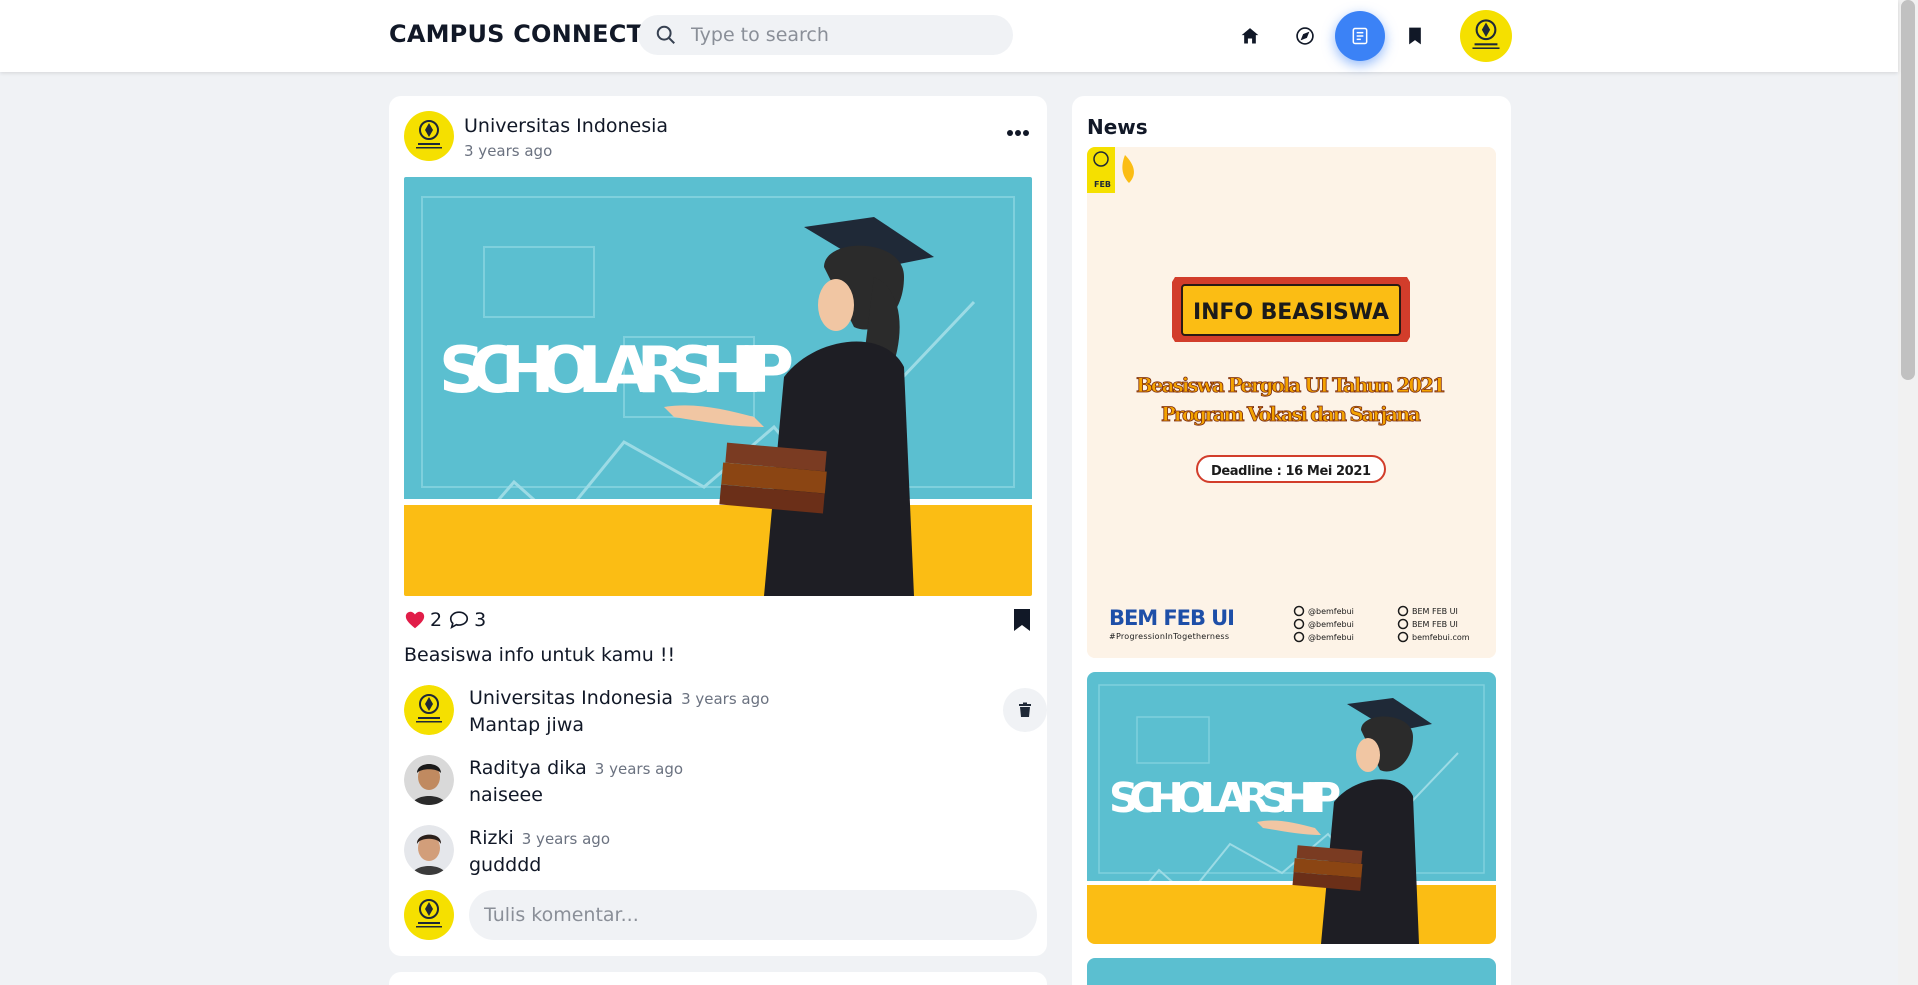 This screenshot has height=985, width=1918. I want to click on heart-icon, so click(415, 620).